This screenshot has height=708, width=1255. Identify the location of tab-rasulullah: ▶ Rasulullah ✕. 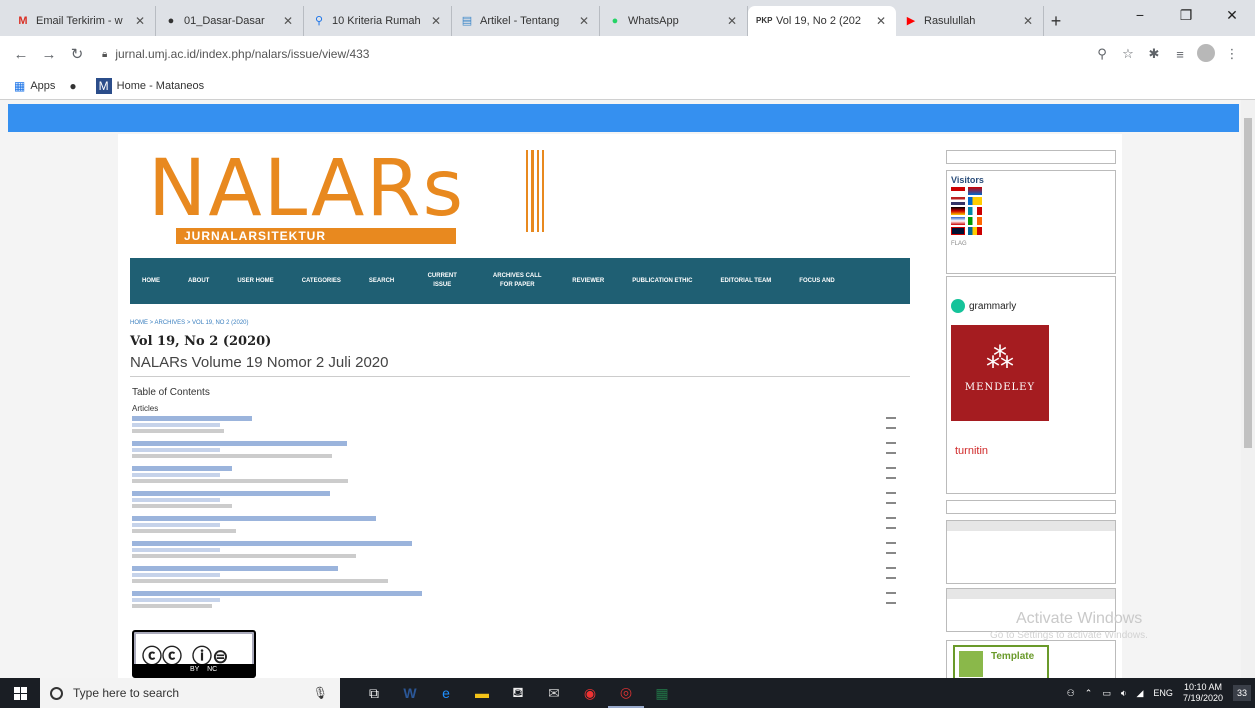
(970, 21).